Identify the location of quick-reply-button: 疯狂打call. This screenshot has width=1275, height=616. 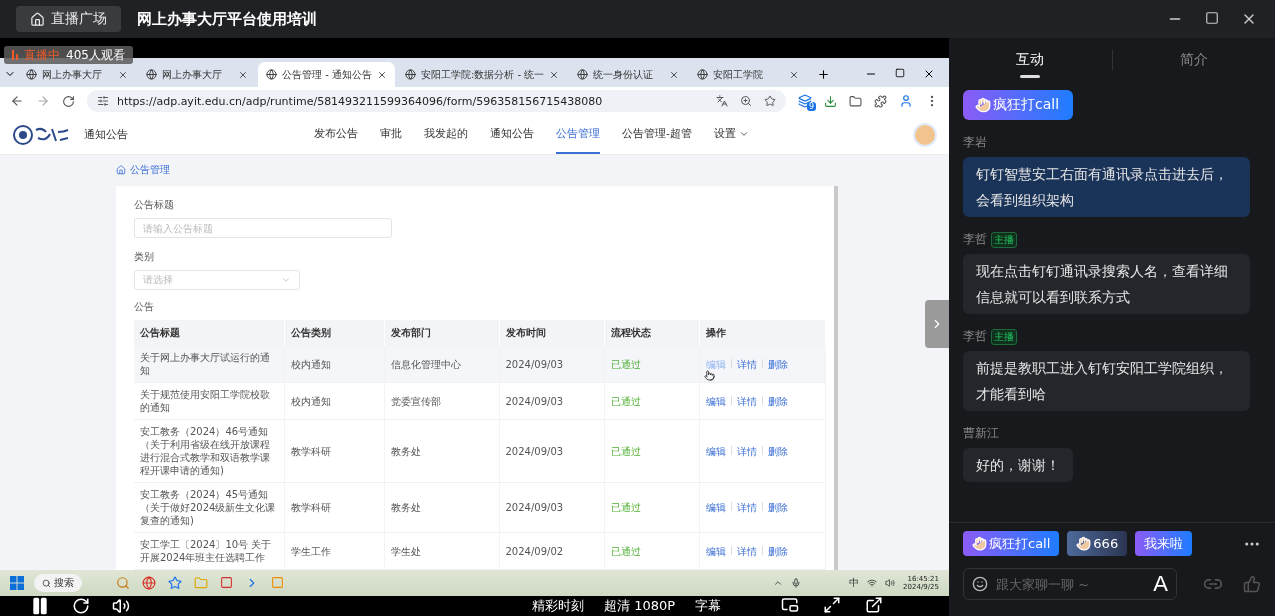
(1011, 543).